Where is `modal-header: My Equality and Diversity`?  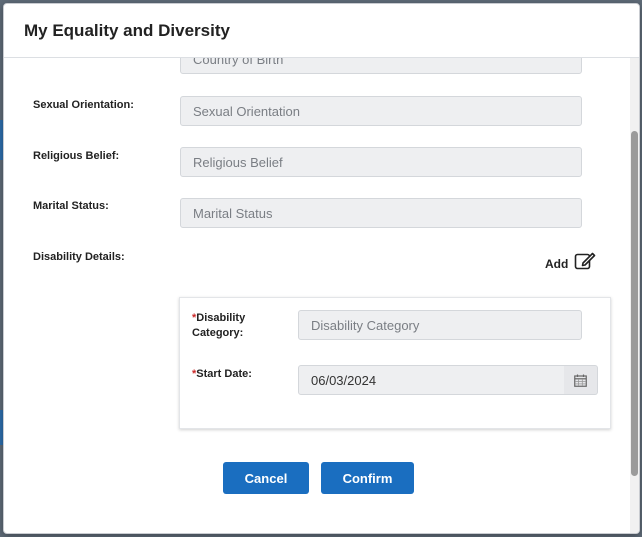
modal-header: My Equality and Diversity is located at coordinates (321, 31).